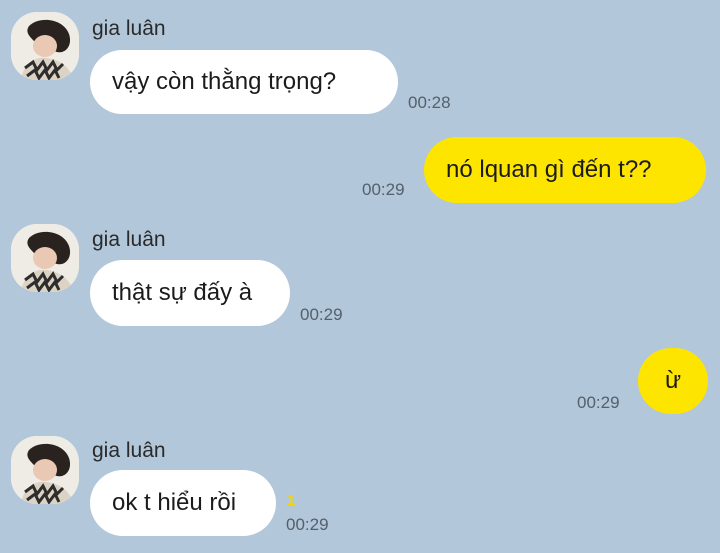 This screenshot has width=720, height=553. Describe the element at coordinates (549, 169) in the screenshot. I see `message-text: nó lquan gì đến t??` at that location.